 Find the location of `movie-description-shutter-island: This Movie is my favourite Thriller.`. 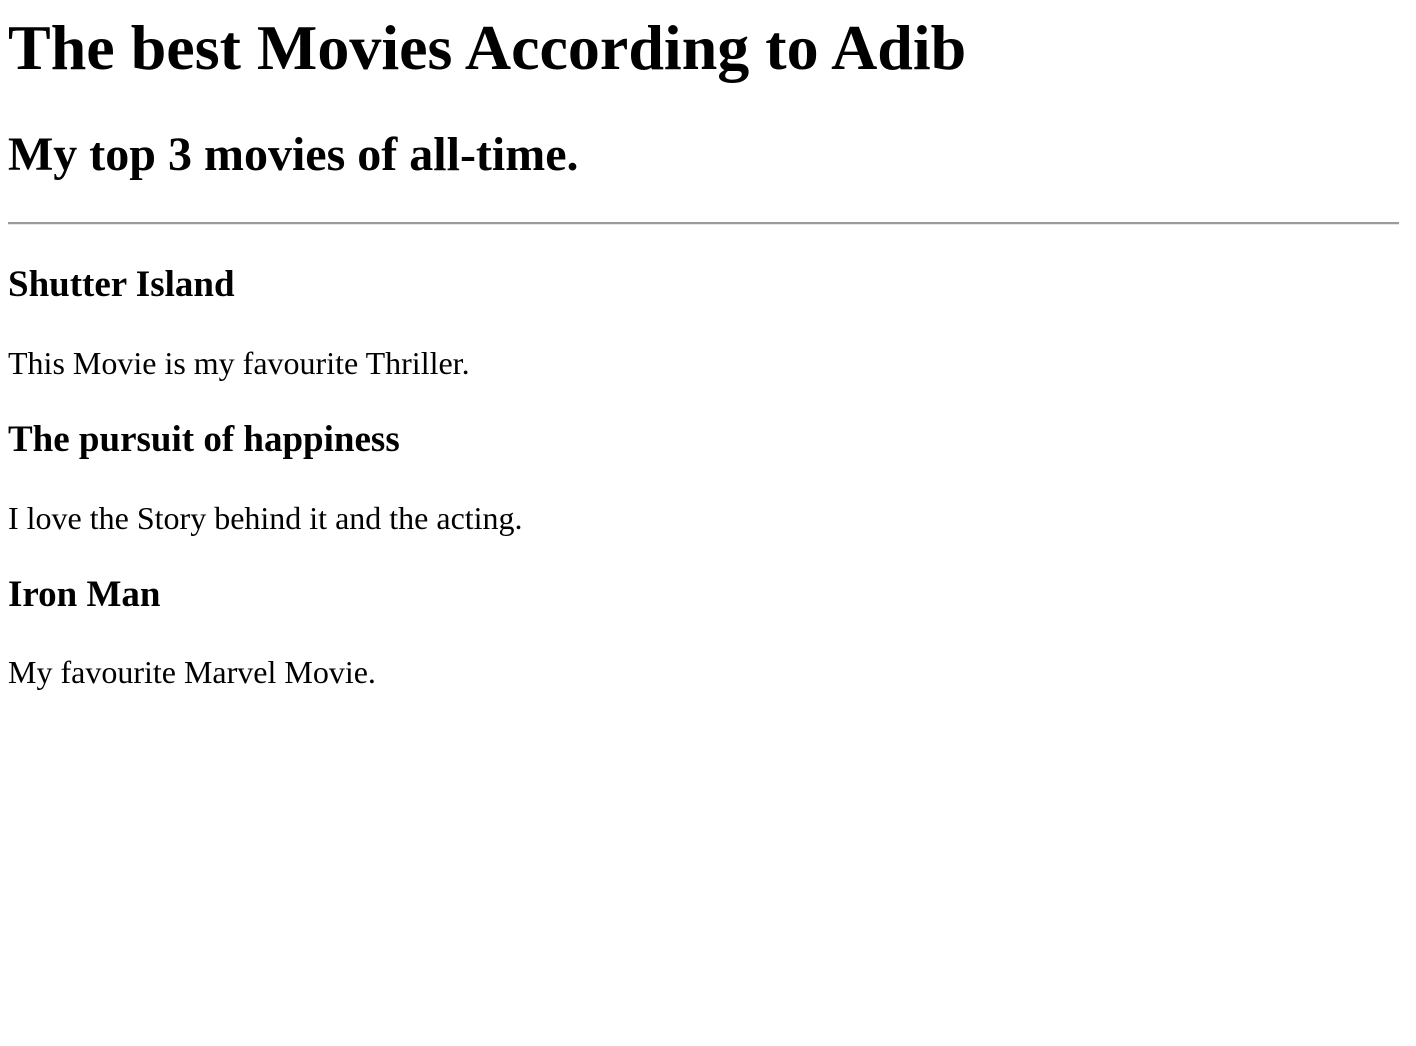

movie-description-shutter-island: This Movie is my favourite Thriller. is located at coordinates (239, 363).